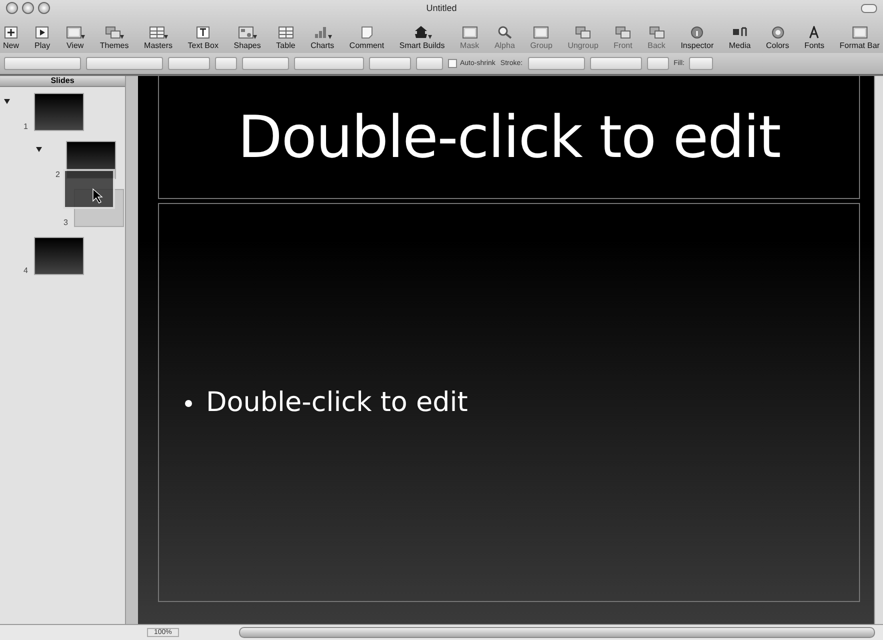  I want to click on zoom-light, so click(44, 8).